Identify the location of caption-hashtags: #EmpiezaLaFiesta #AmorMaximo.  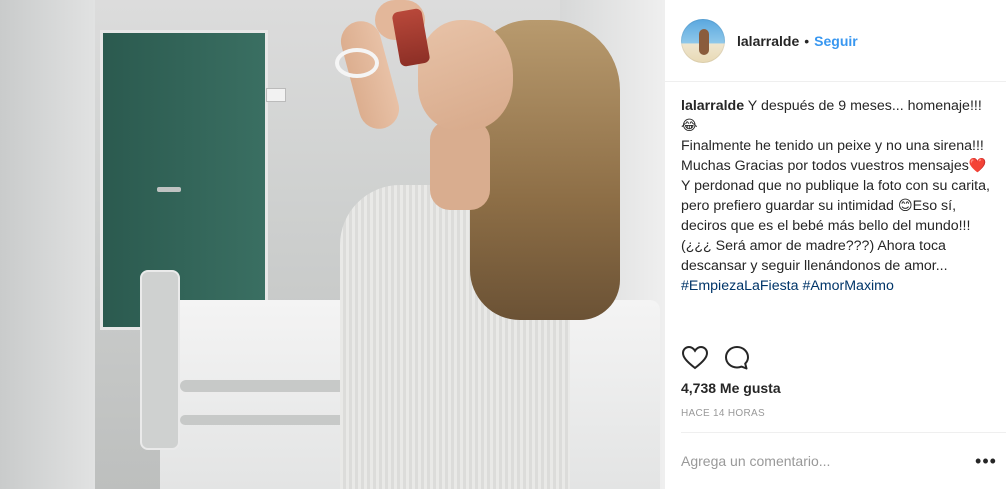
(787, 286).